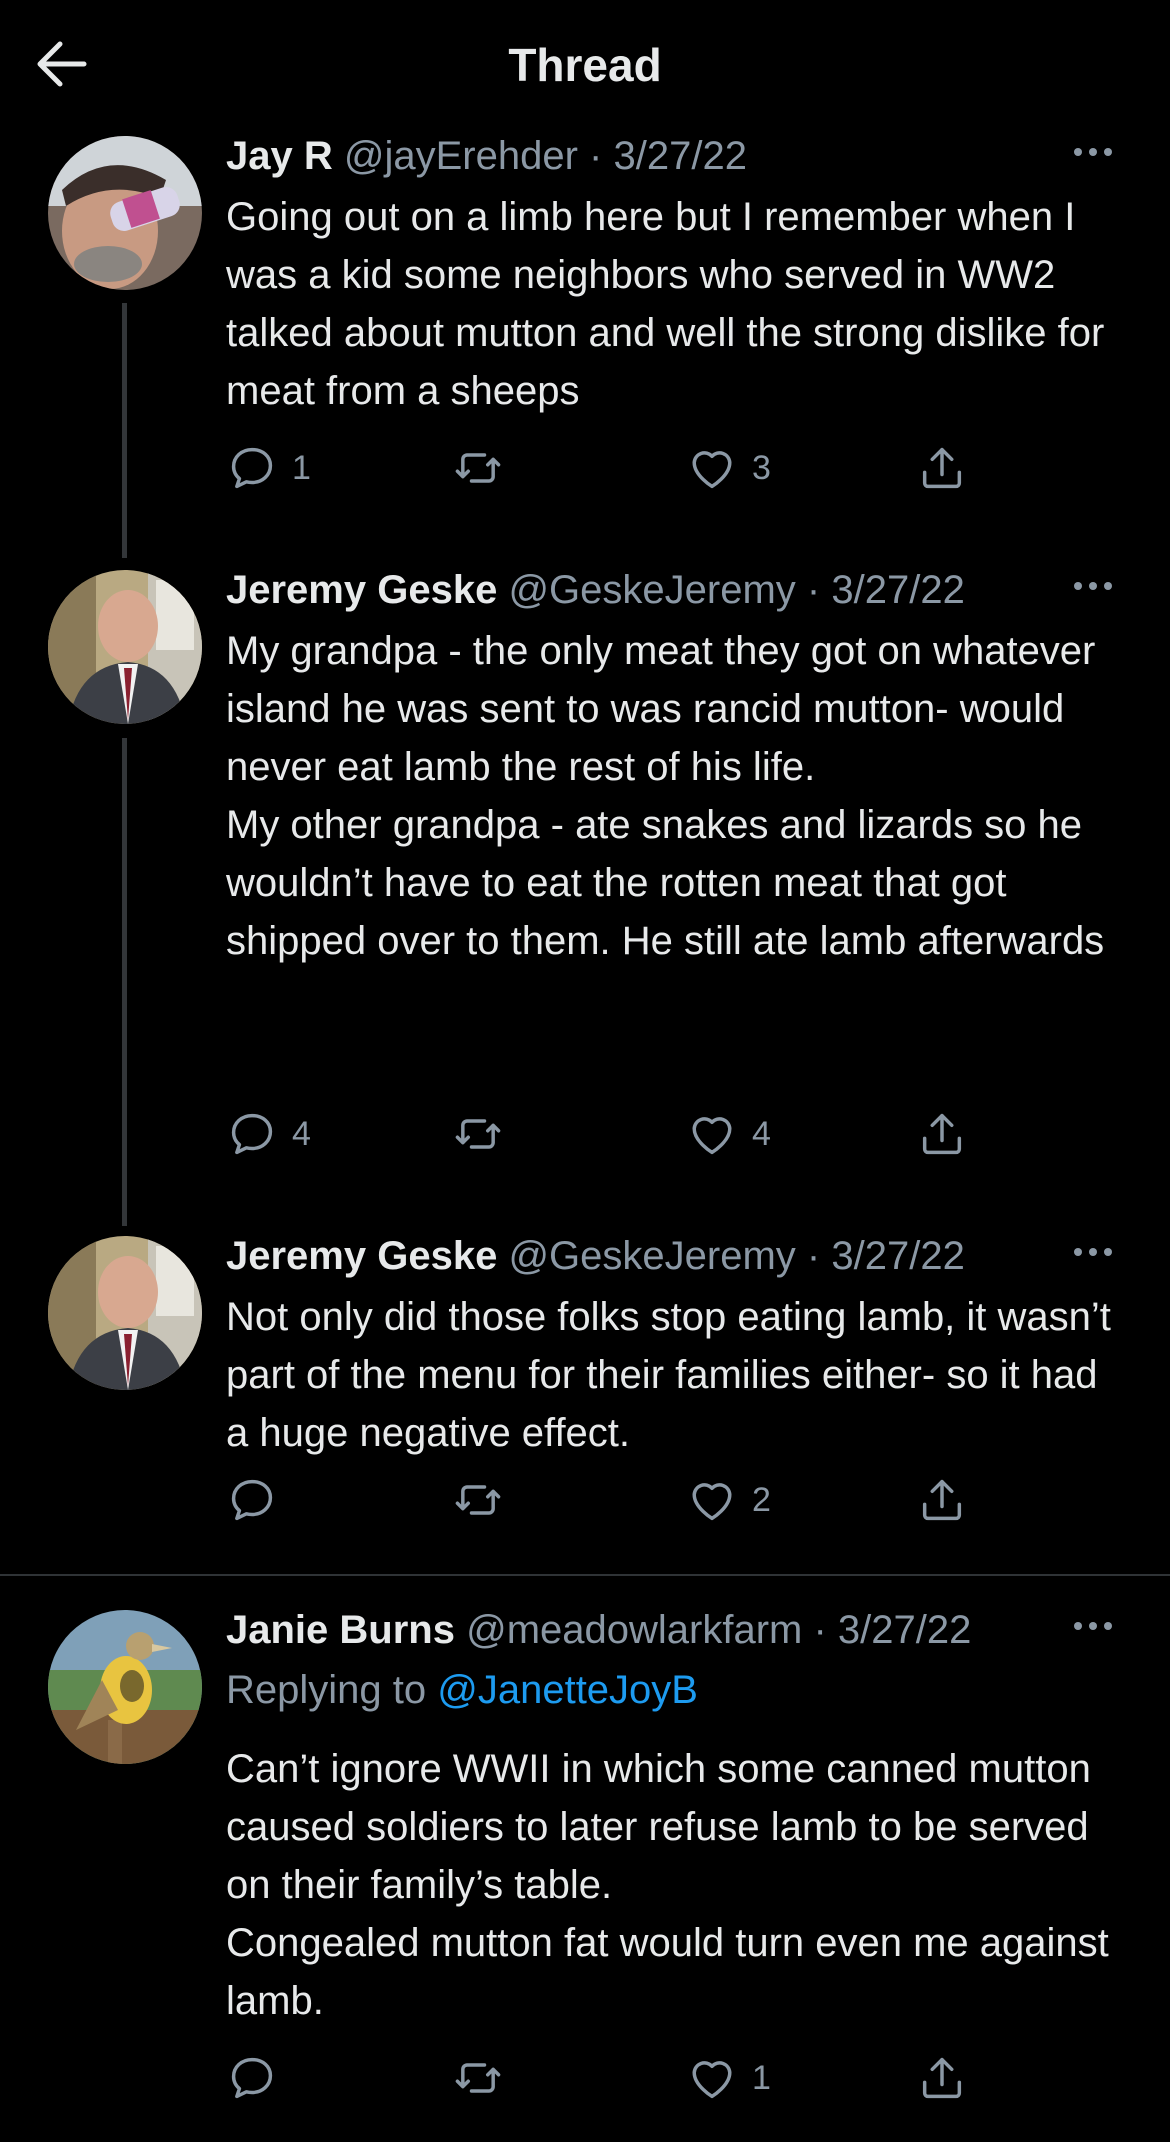  What do you see at coordinates (761, 1499) in the screenshot?
I see `like-count: 2` at bounding box center [761, 1499].